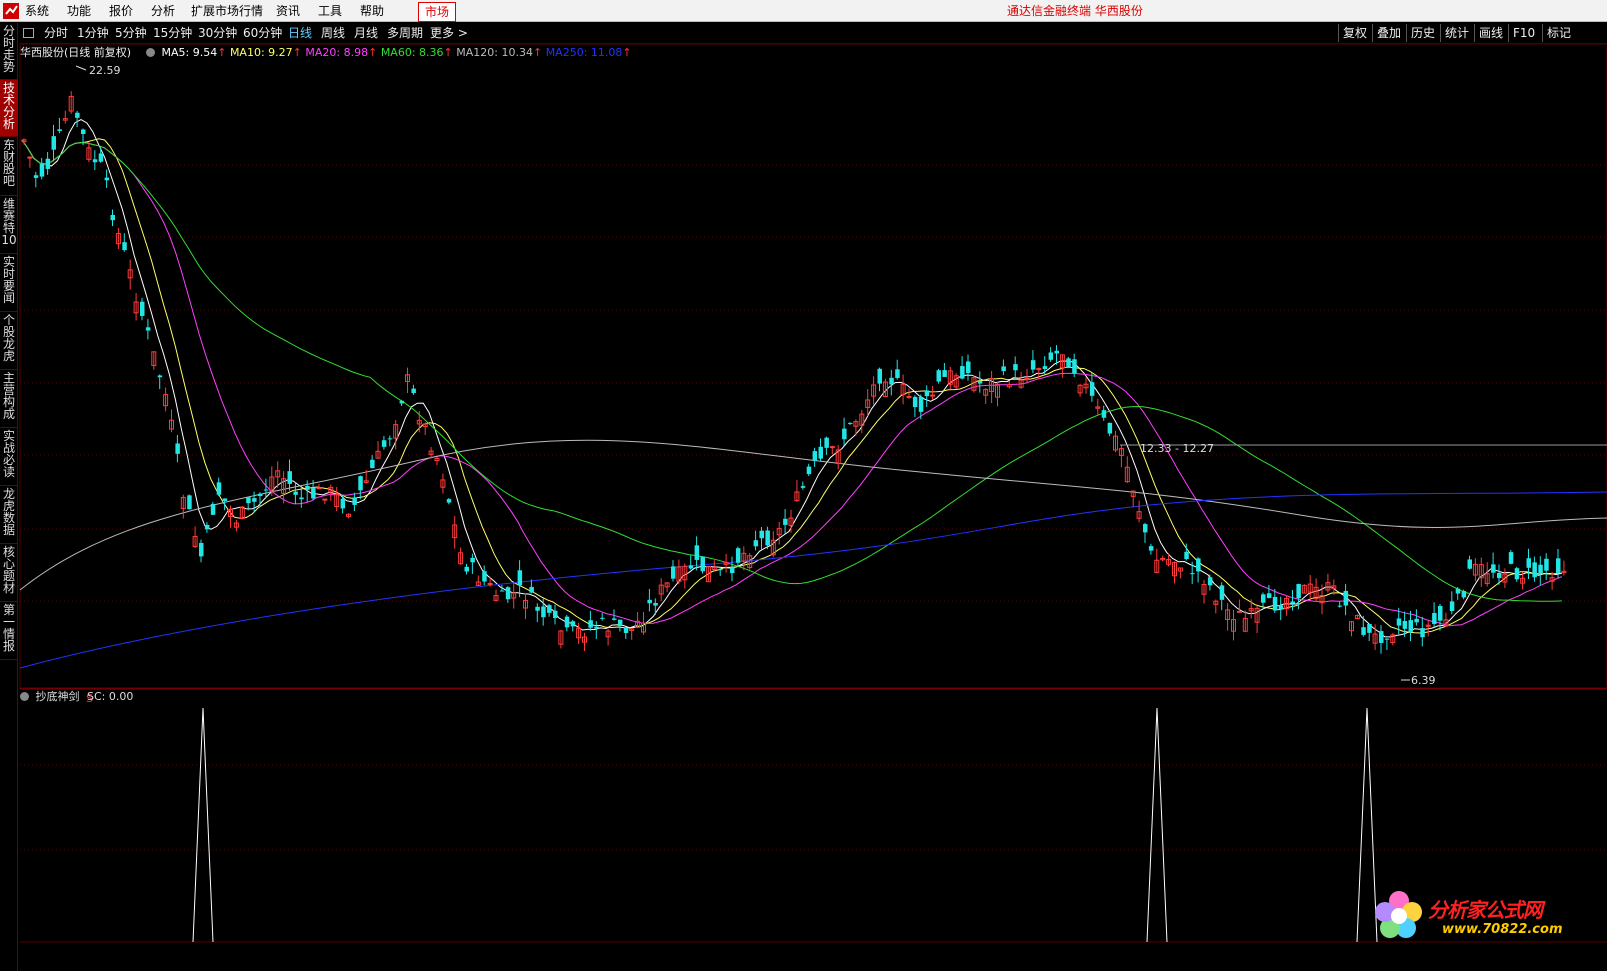  I want to click on legend-collapse-icon, so click(150, 52).